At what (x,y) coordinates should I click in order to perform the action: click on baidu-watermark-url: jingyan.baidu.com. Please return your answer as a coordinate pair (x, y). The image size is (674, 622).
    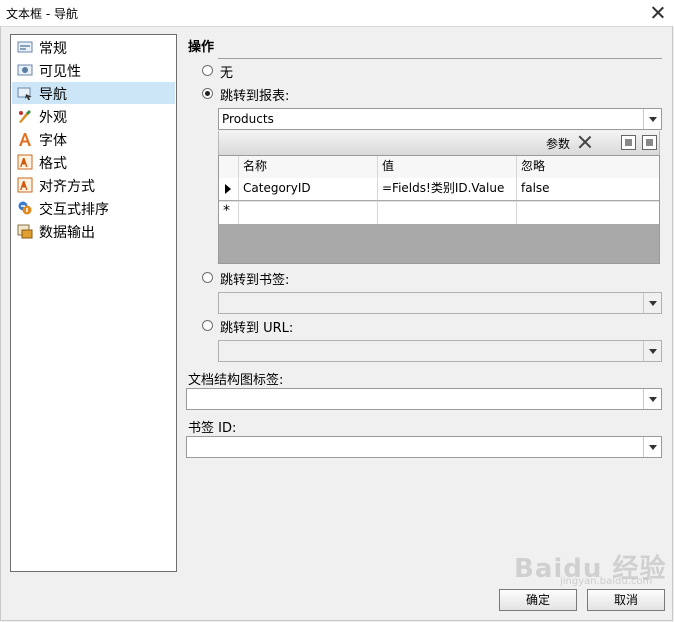
    Looking at the image, I should click on (606, 581).